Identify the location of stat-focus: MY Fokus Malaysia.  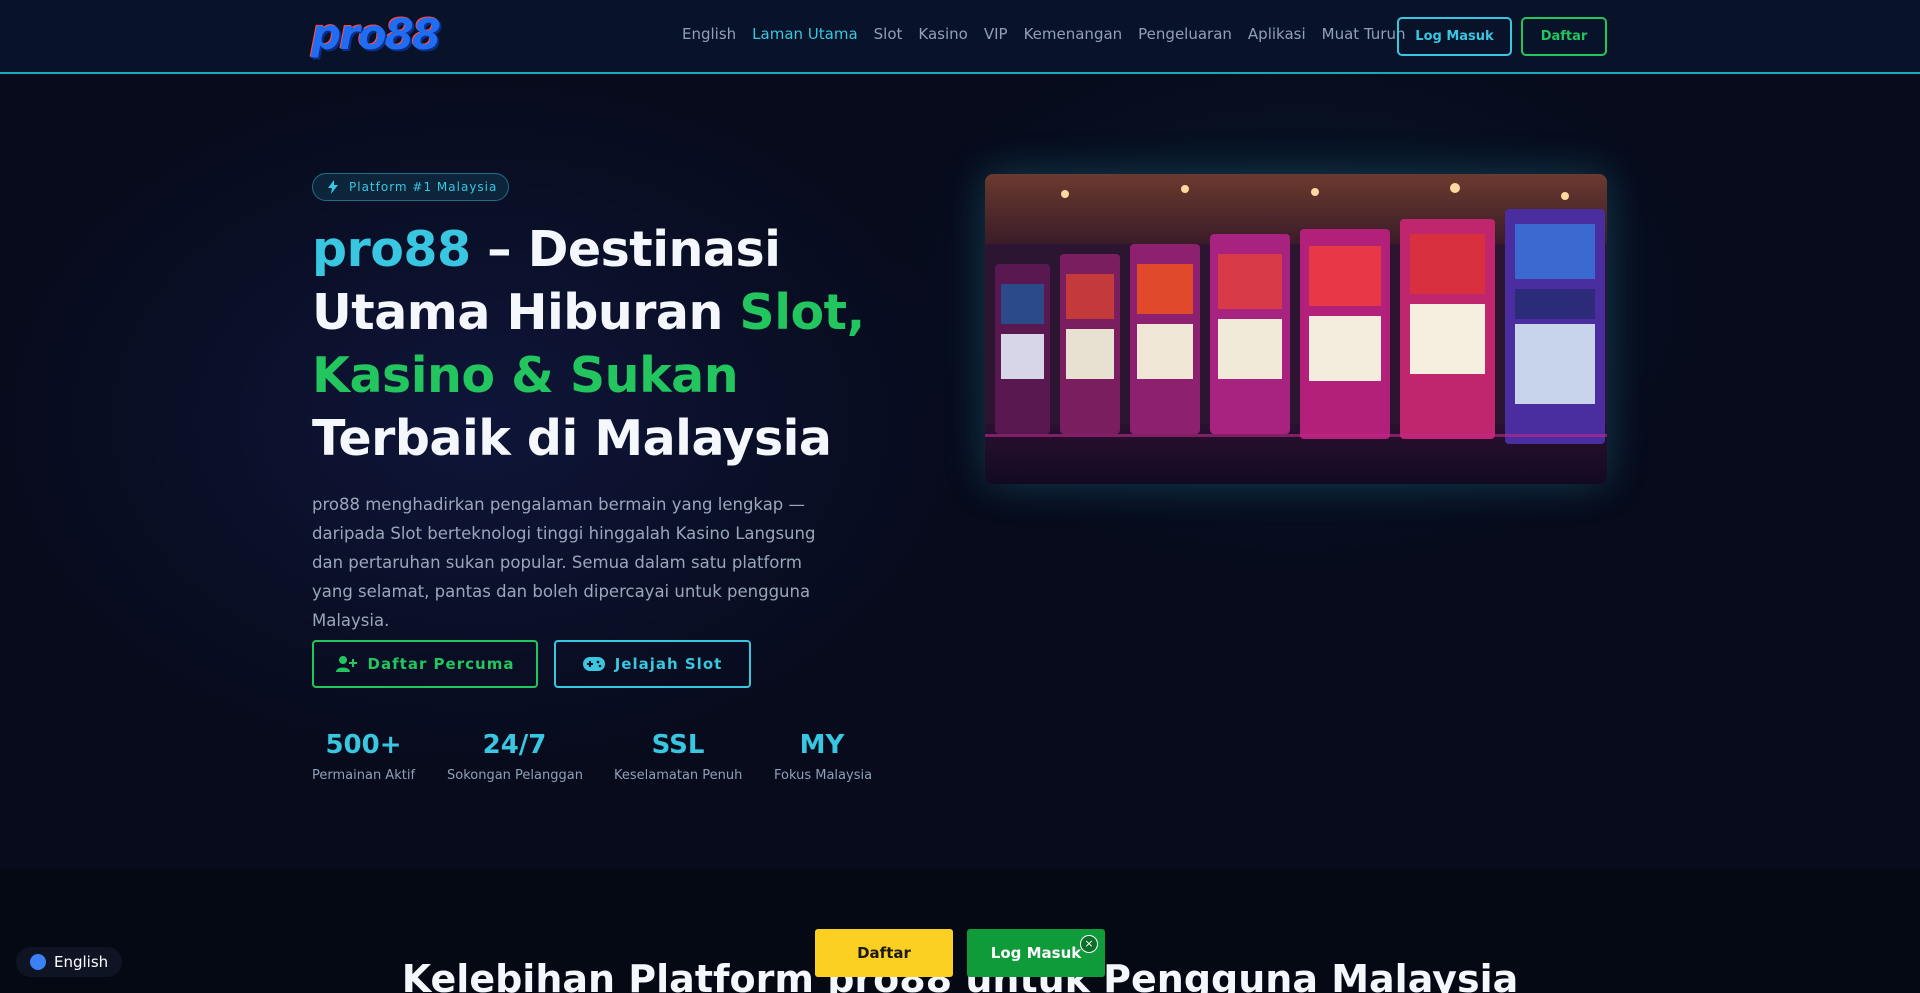
(823, 756).